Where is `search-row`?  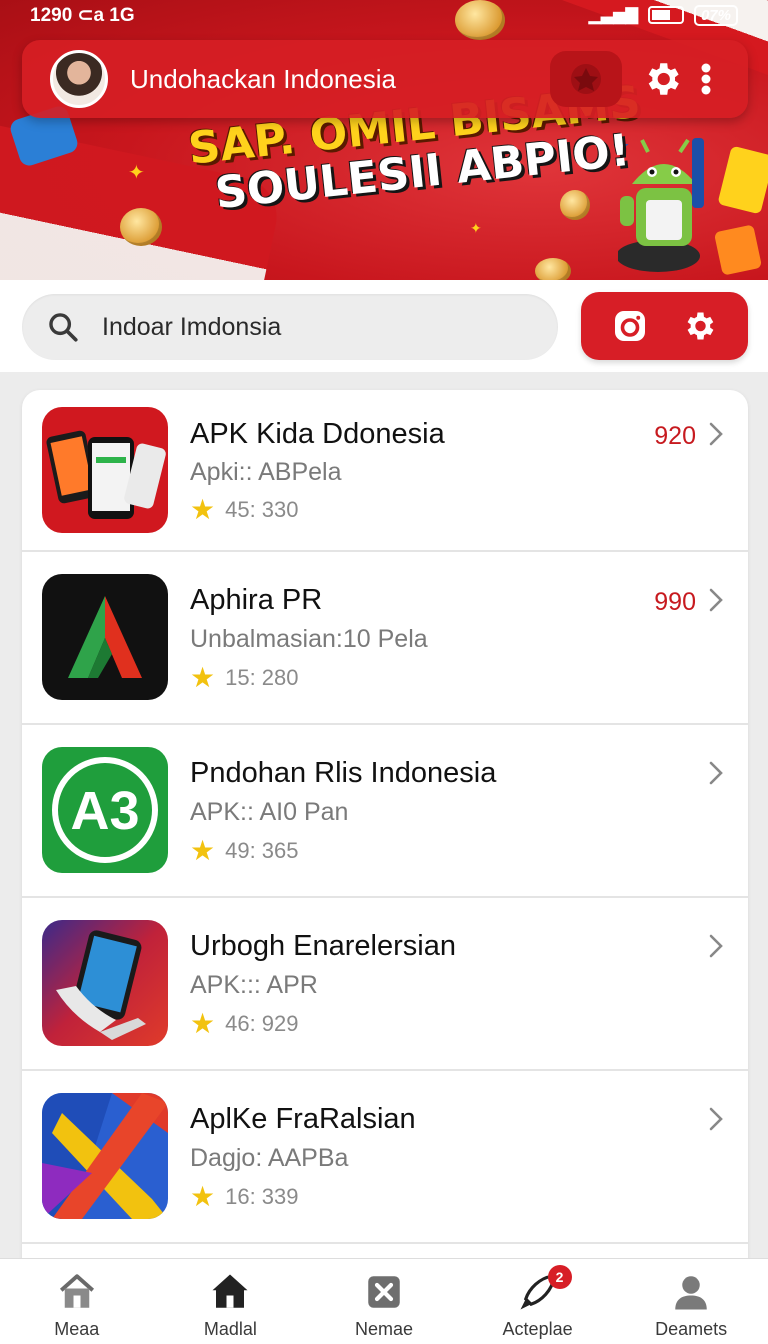
search-row is located at coordinates (384, 326).